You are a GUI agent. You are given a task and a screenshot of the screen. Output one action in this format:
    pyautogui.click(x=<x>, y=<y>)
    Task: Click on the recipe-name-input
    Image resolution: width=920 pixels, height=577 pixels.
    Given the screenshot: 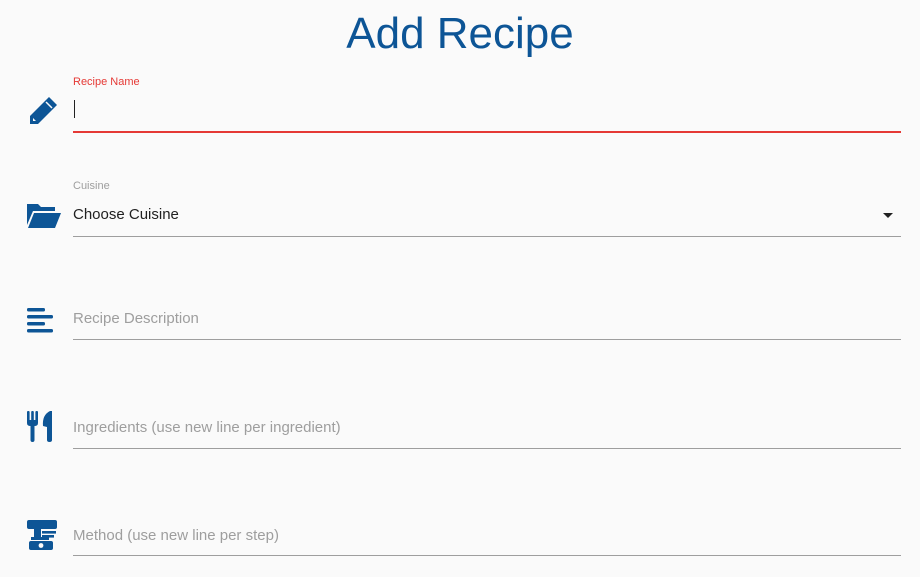 What is the action you would take?
    pyautogui.click(x=487, y=109)
    